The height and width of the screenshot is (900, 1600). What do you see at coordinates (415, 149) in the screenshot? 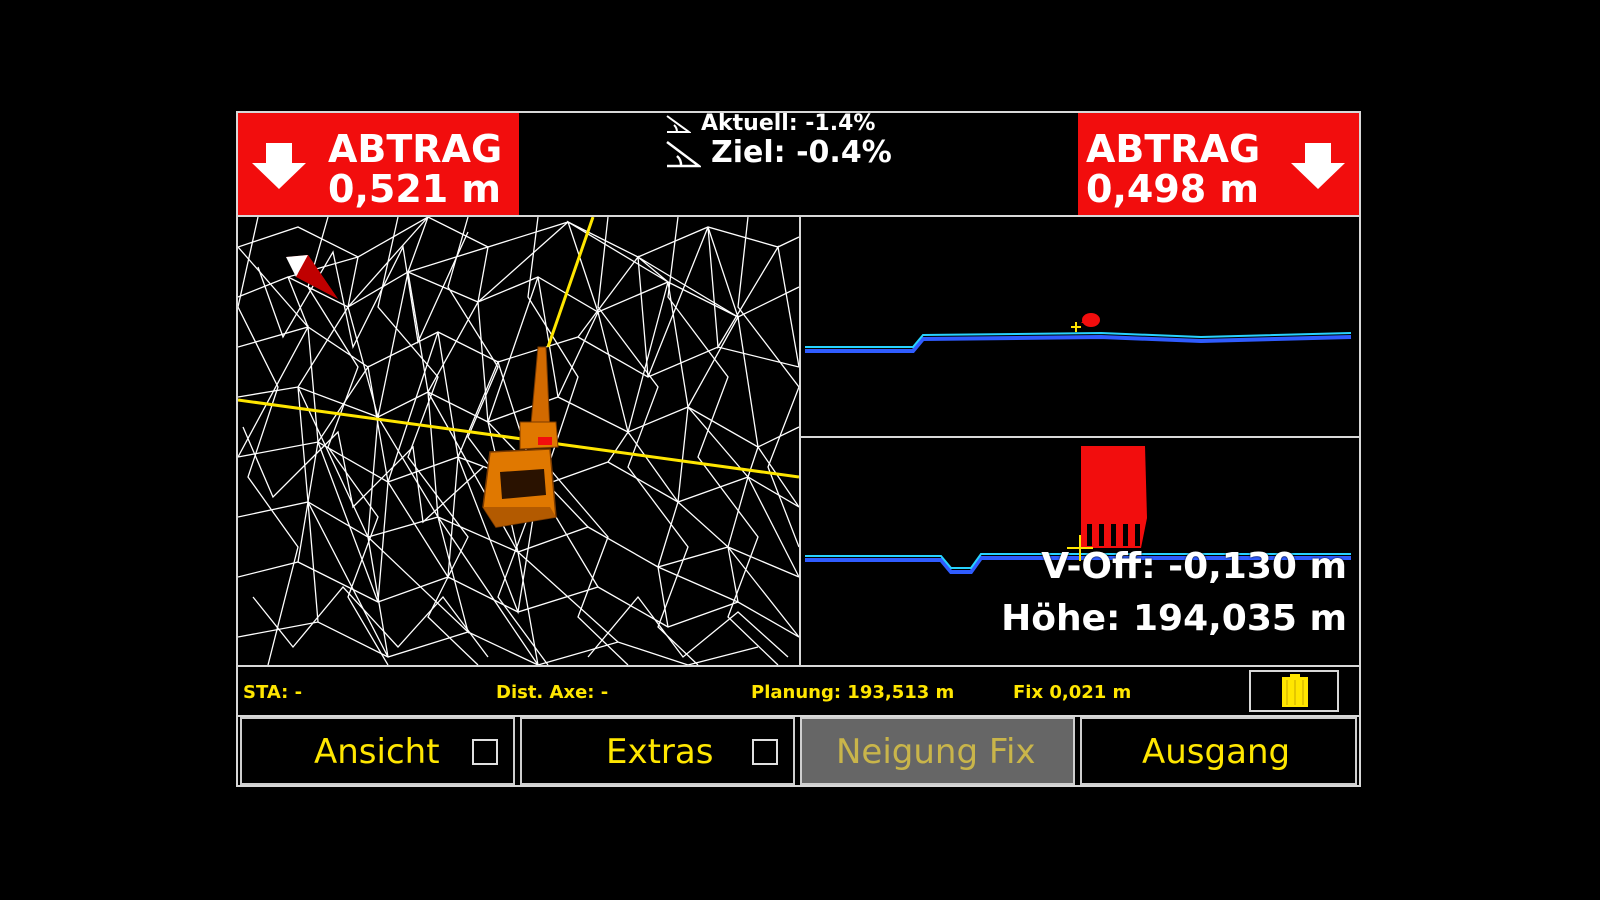
I see `cut-label-left: ABTRAG` at bounding box center [415, 149].